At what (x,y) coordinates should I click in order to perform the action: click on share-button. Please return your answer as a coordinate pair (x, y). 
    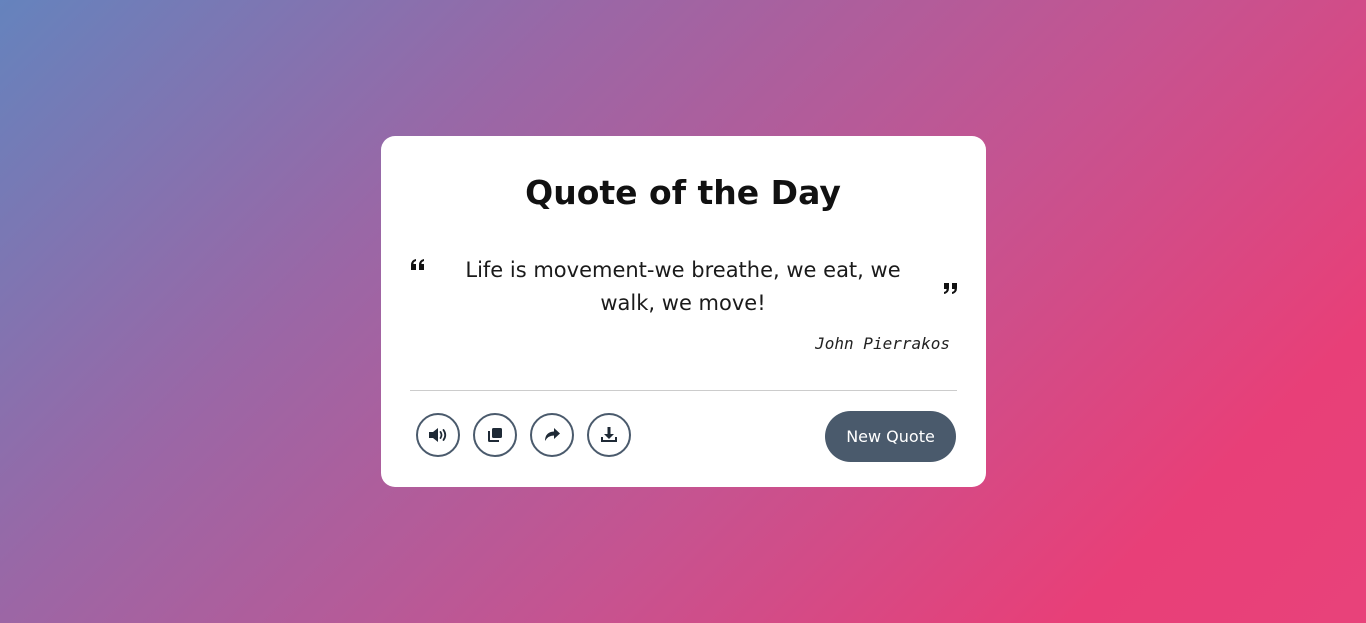
    Looking at the image, I should click on (552, 435).